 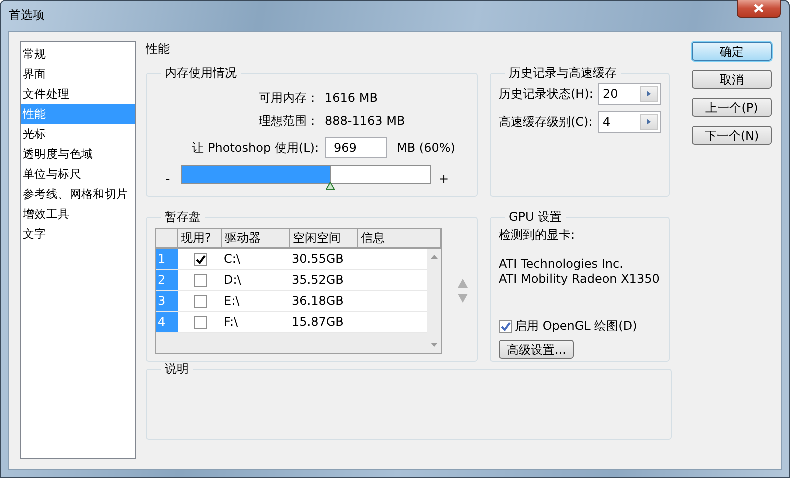 What do you see at coordinates (463, 298) in the screenshot?
I see `move-down-icon` at bounding box center [463, 298].